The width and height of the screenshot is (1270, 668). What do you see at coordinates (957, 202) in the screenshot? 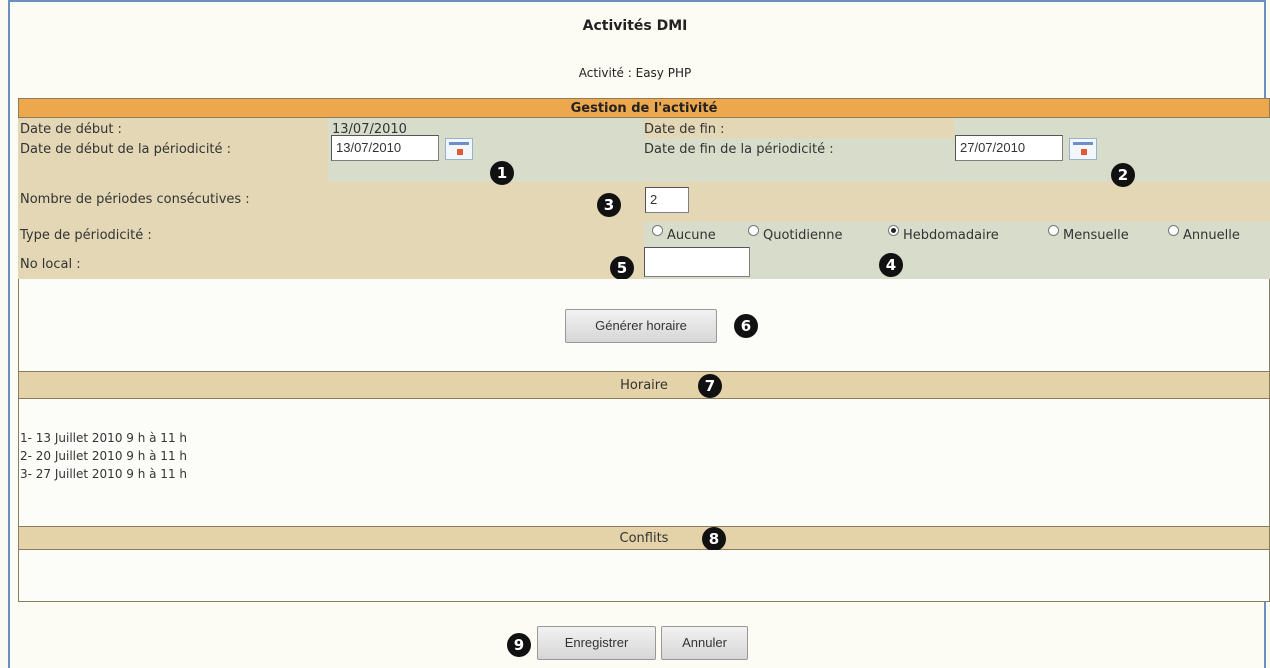
I see `form-right-bg-row3` at bounding box center [957, 202].